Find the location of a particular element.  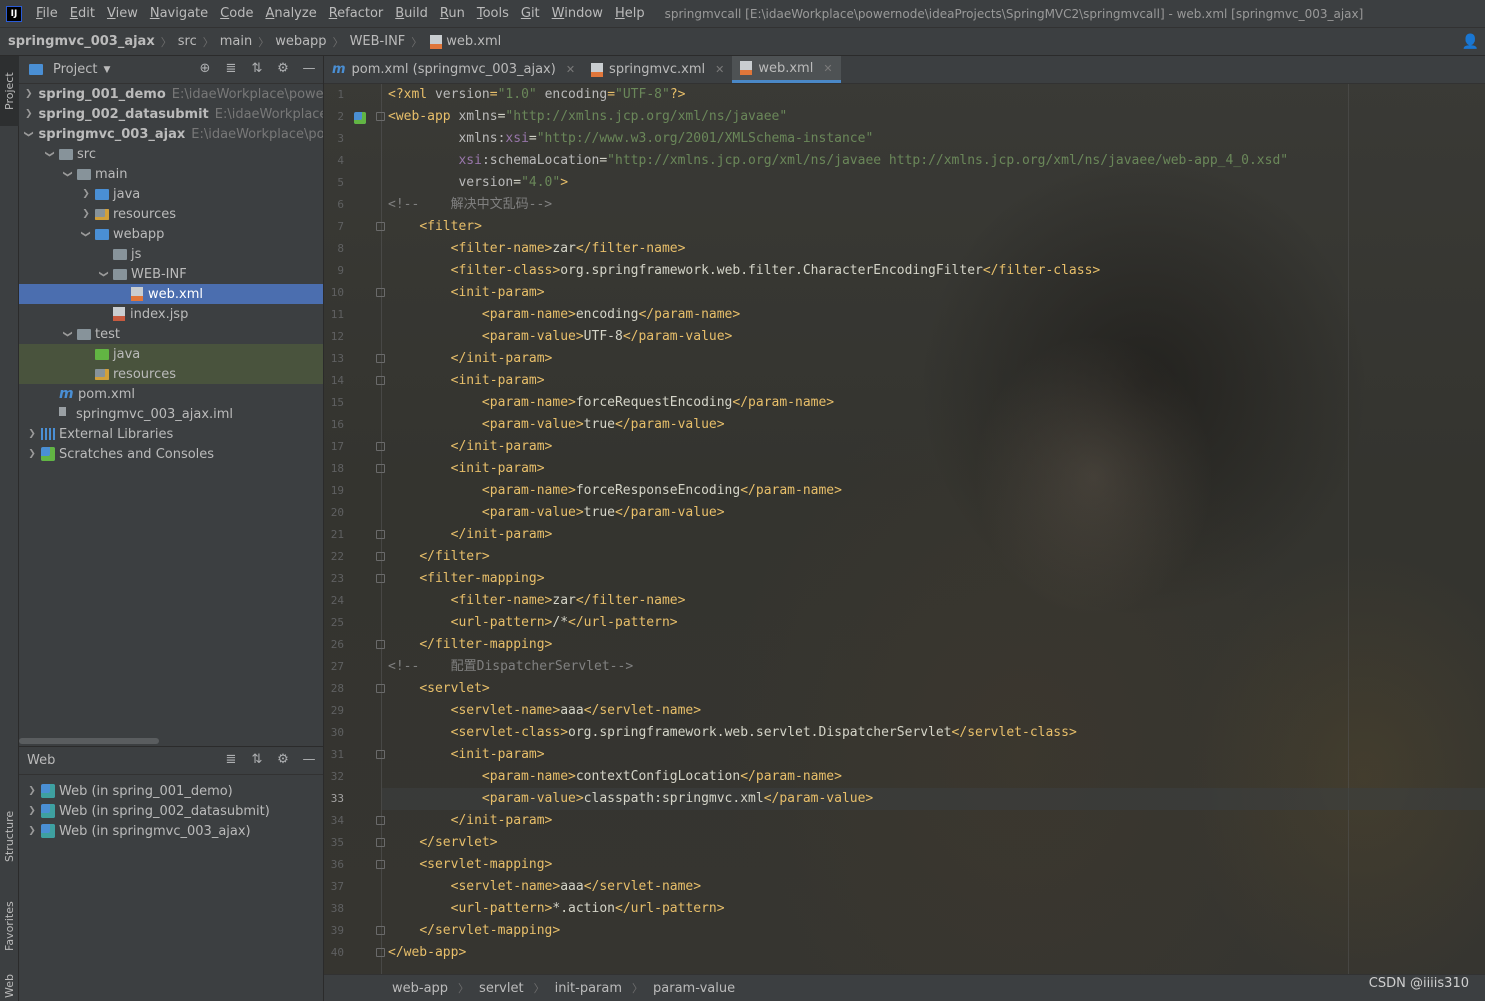

menu-item-window: Window is located at coordinates (577, 14).